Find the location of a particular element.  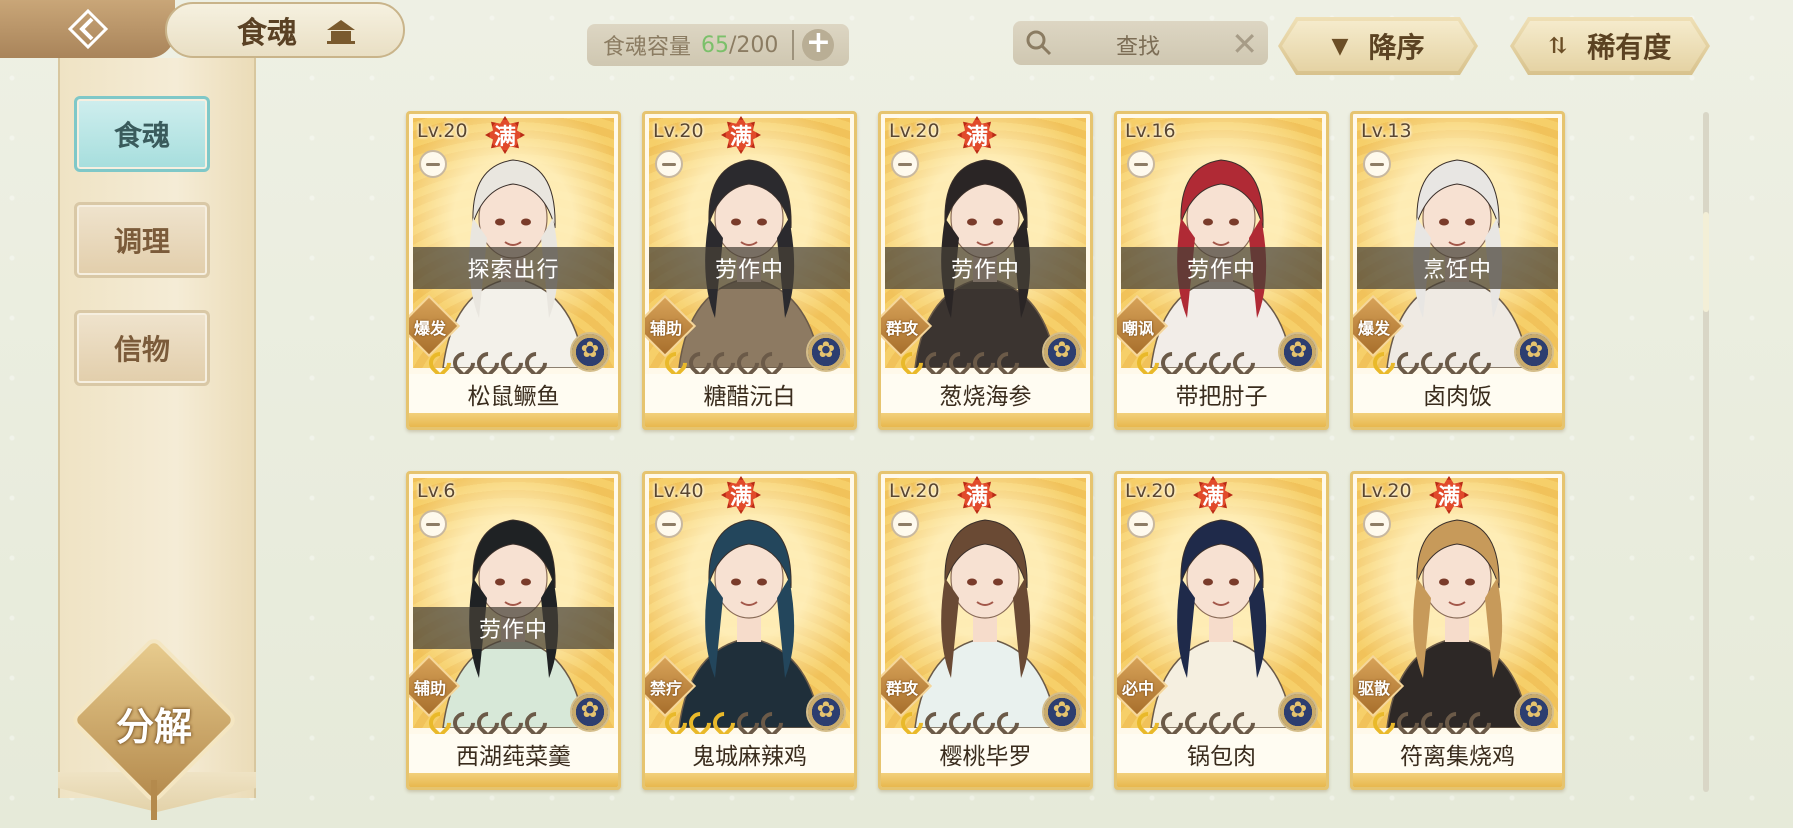

card-status: 探索出行 is located at coordinates (513, 268).